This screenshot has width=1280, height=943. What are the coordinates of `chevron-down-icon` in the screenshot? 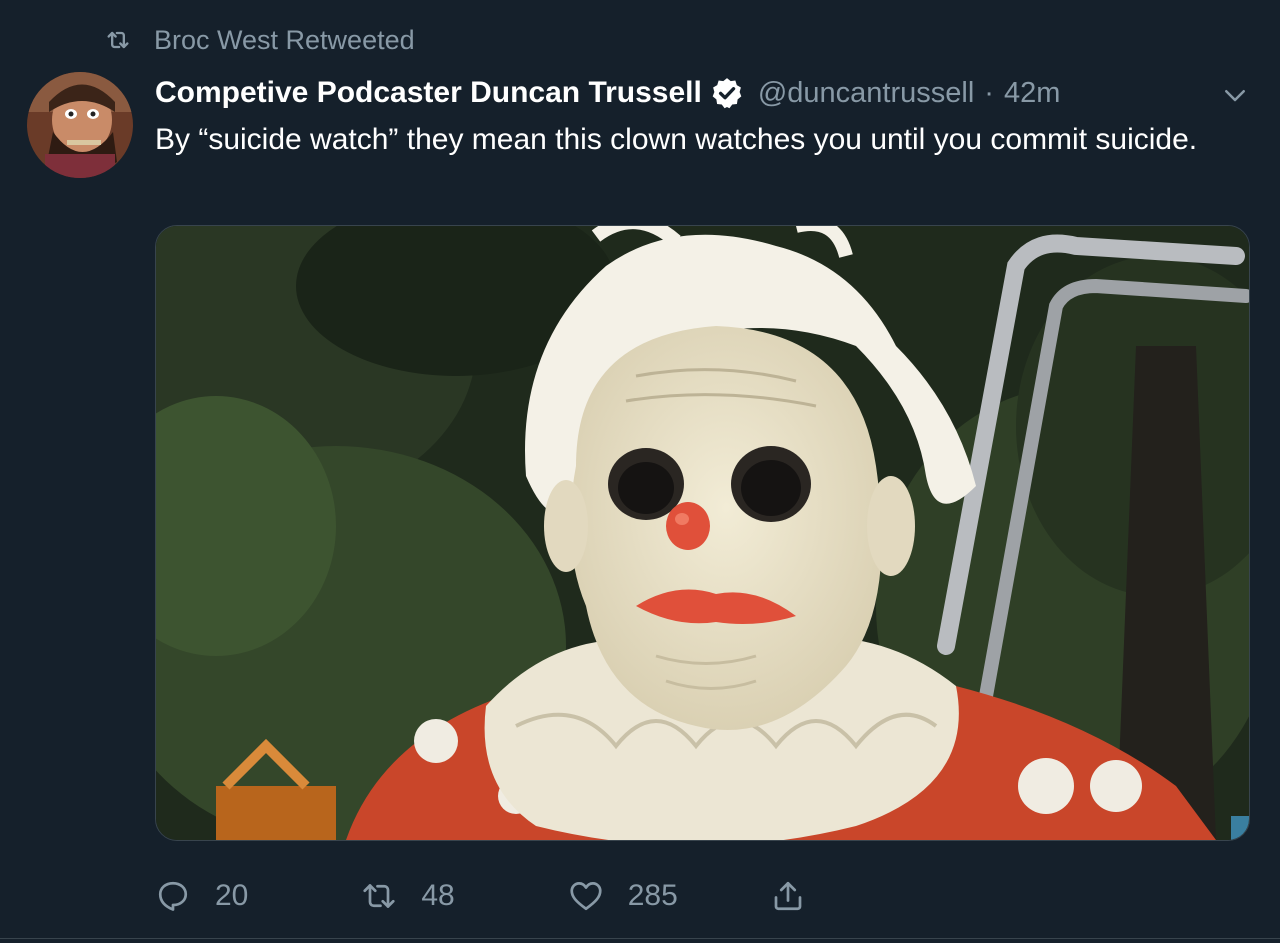 It's located at (1235, 95).